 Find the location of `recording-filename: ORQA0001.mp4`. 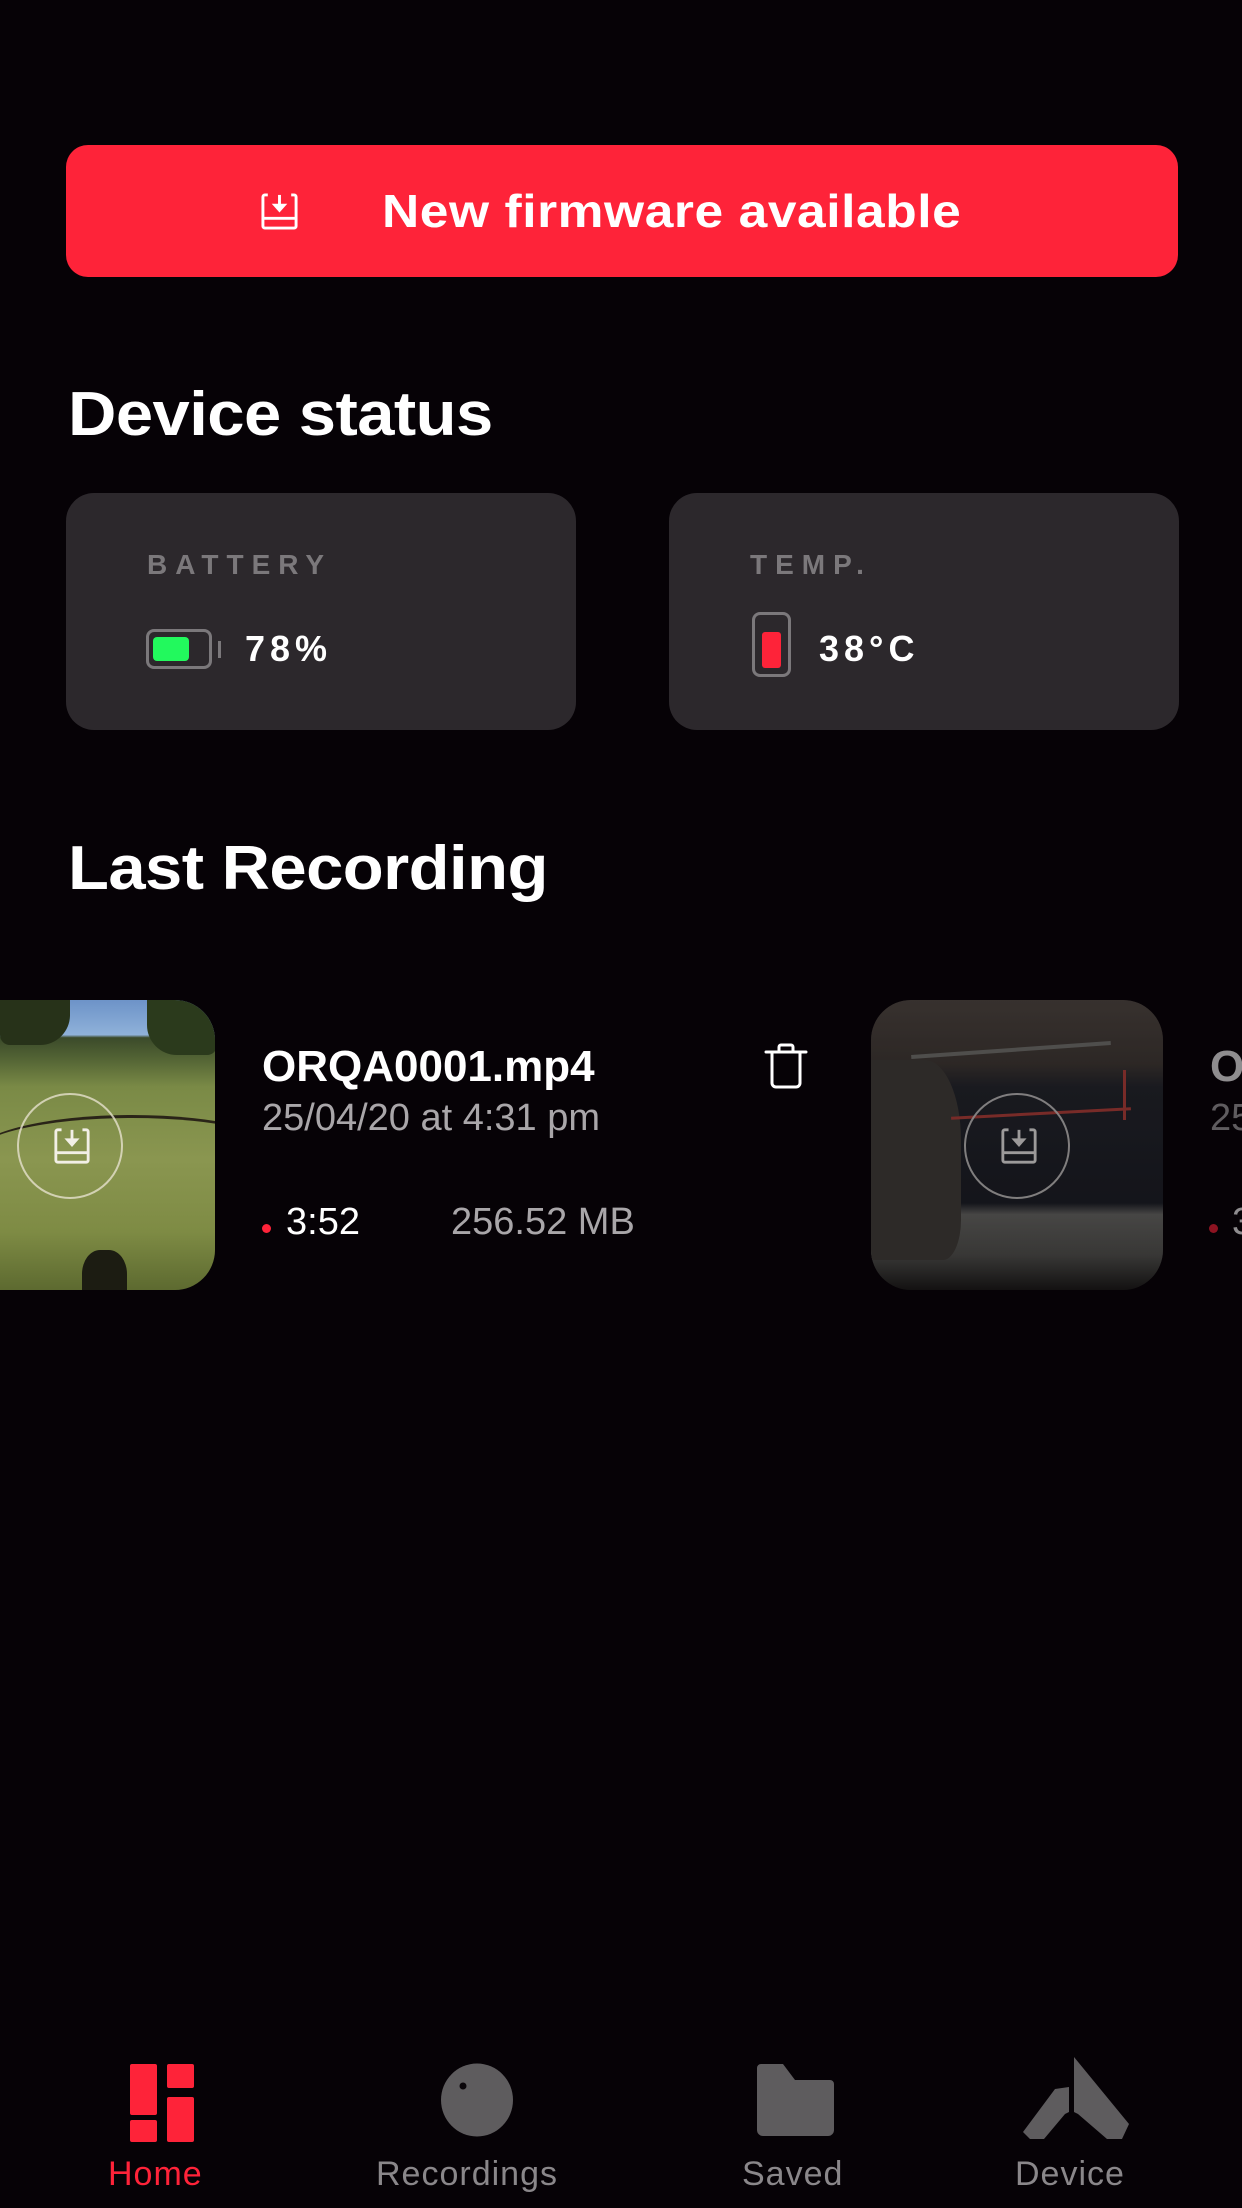

recording-filename: ORQA0001.mp4 is located at coordinates (428, 1067).